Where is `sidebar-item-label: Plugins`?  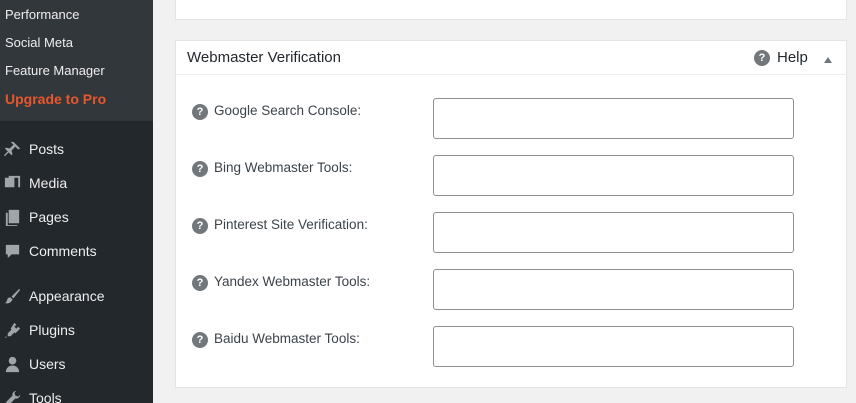 sidebar-item-label: Plugins is located at coordinates (52, 330).